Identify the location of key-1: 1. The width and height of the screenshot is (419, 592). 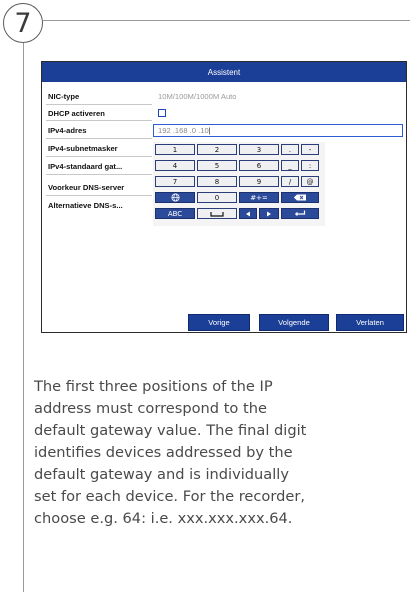
(175, 149).